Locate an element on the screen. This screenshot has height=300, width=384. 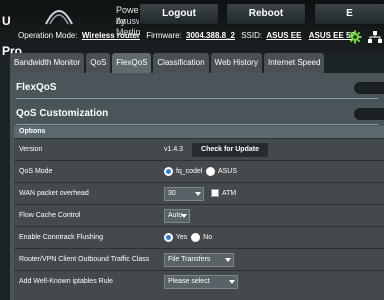
wan-overhead-cell: 30 ATM is located at coordinates (224, 194).